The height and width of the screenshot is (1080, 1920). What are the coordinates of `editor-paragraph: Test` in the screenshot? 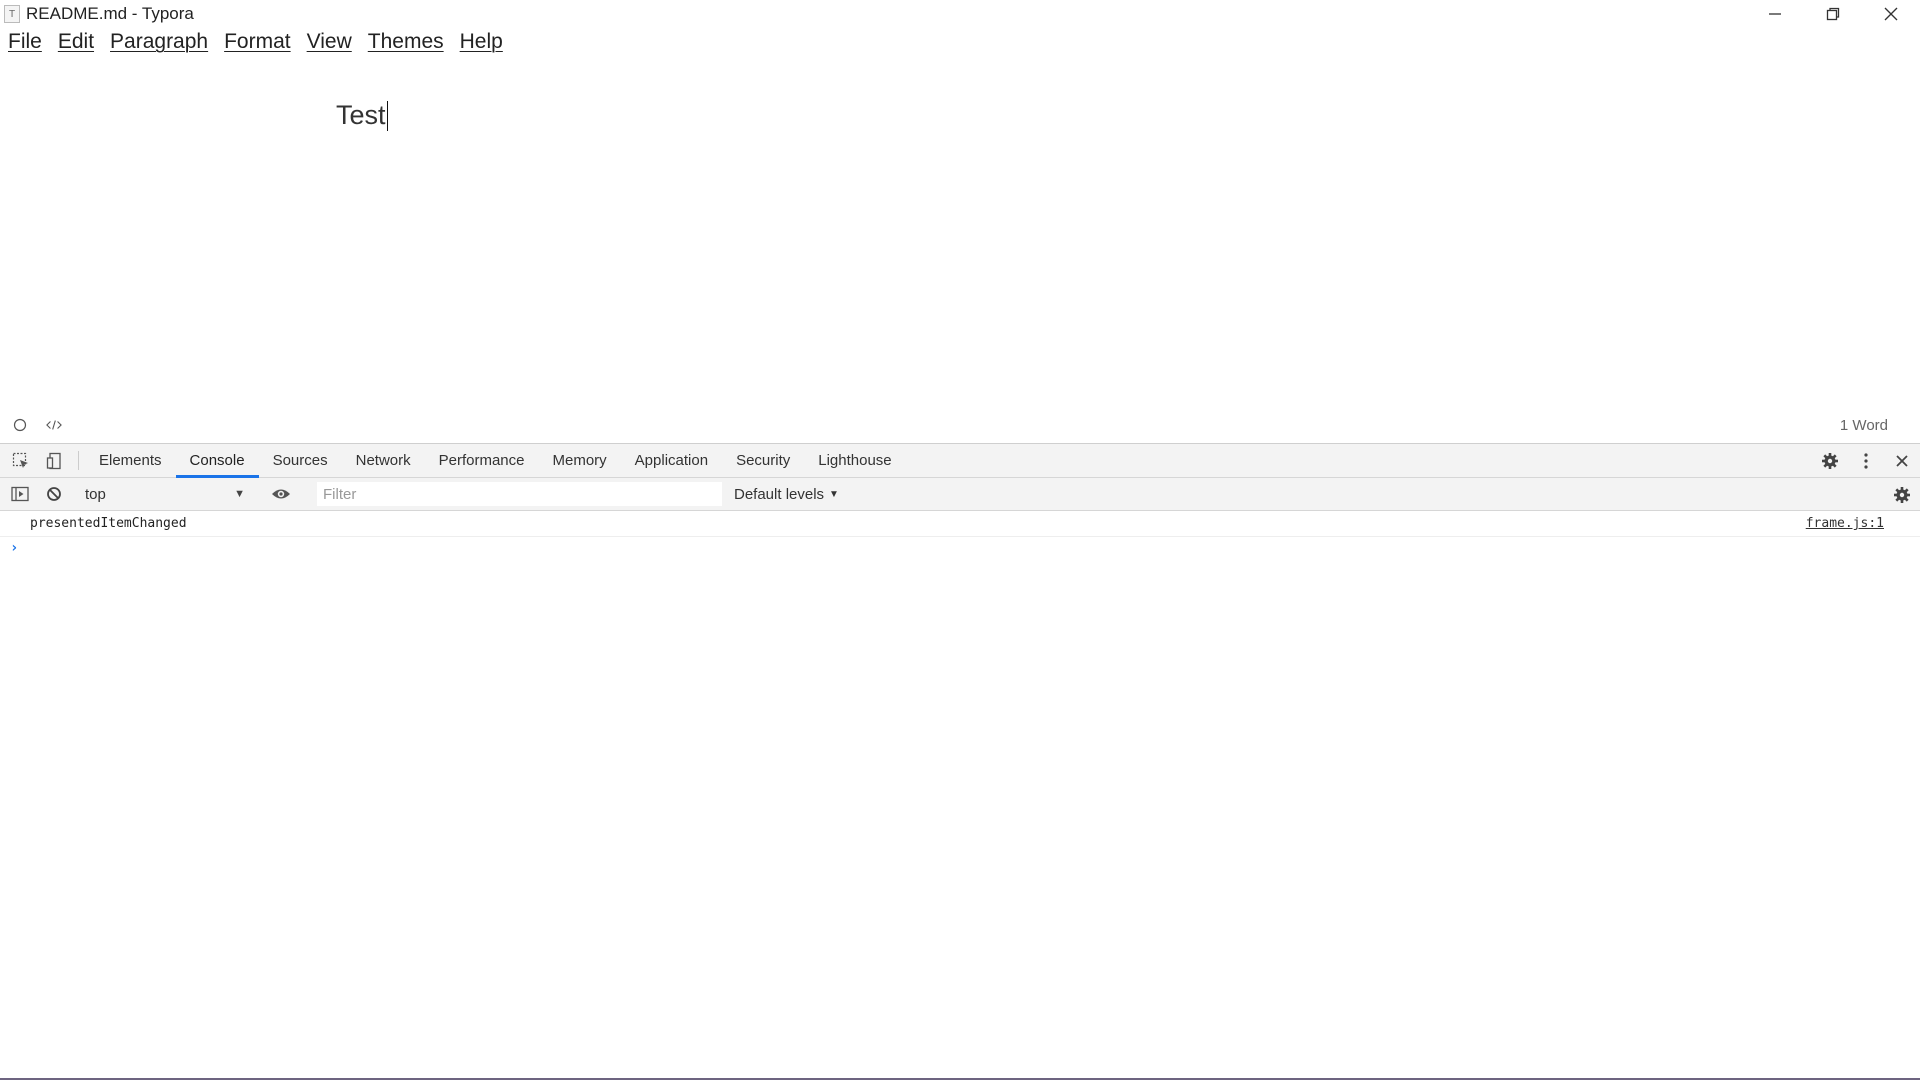 It's located at (362, 115).